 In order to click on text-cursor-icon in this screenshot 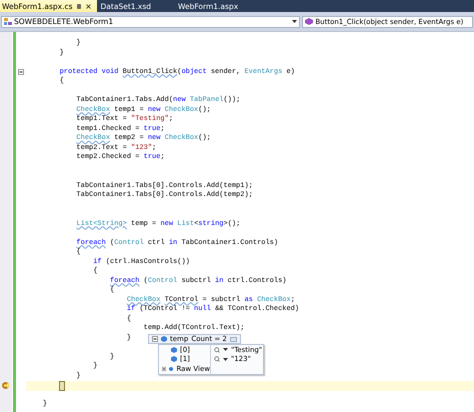, I will do `click(62, 385)`.